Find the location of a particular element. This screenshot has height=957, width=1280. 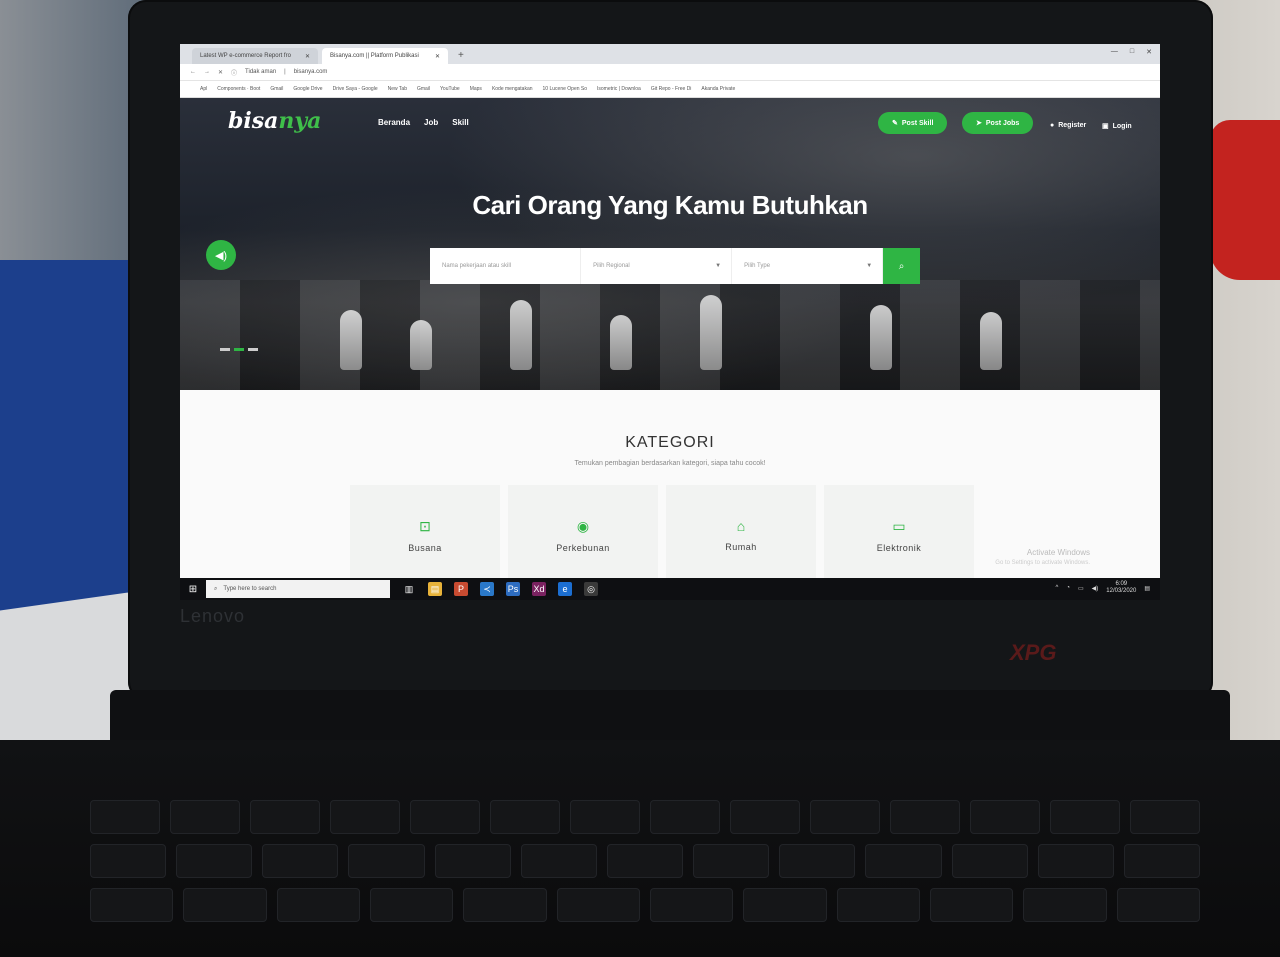

logo-accent-text: nya is located at coordinates (300, 121).